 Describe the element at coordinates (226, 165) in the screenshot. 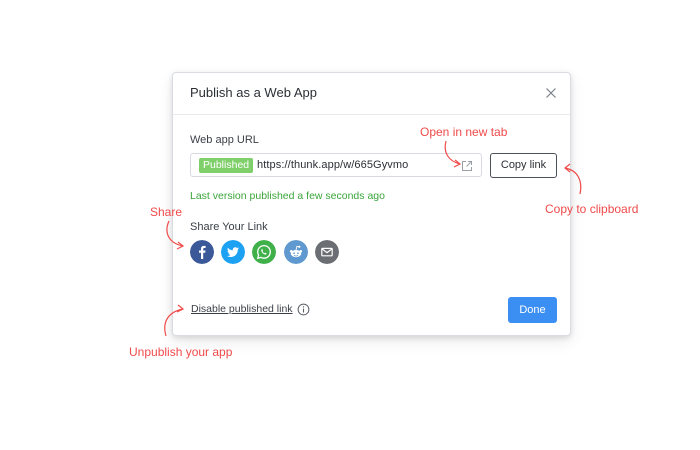

I see `published-badge: Published` at that location.